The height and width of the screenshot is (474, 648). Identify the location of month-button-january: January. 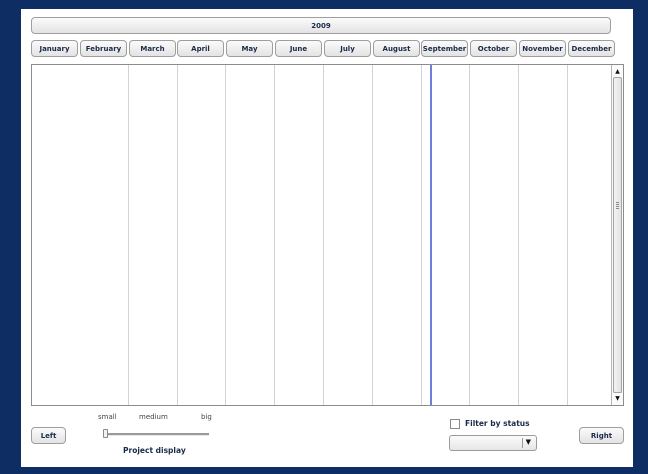
(54, 48).